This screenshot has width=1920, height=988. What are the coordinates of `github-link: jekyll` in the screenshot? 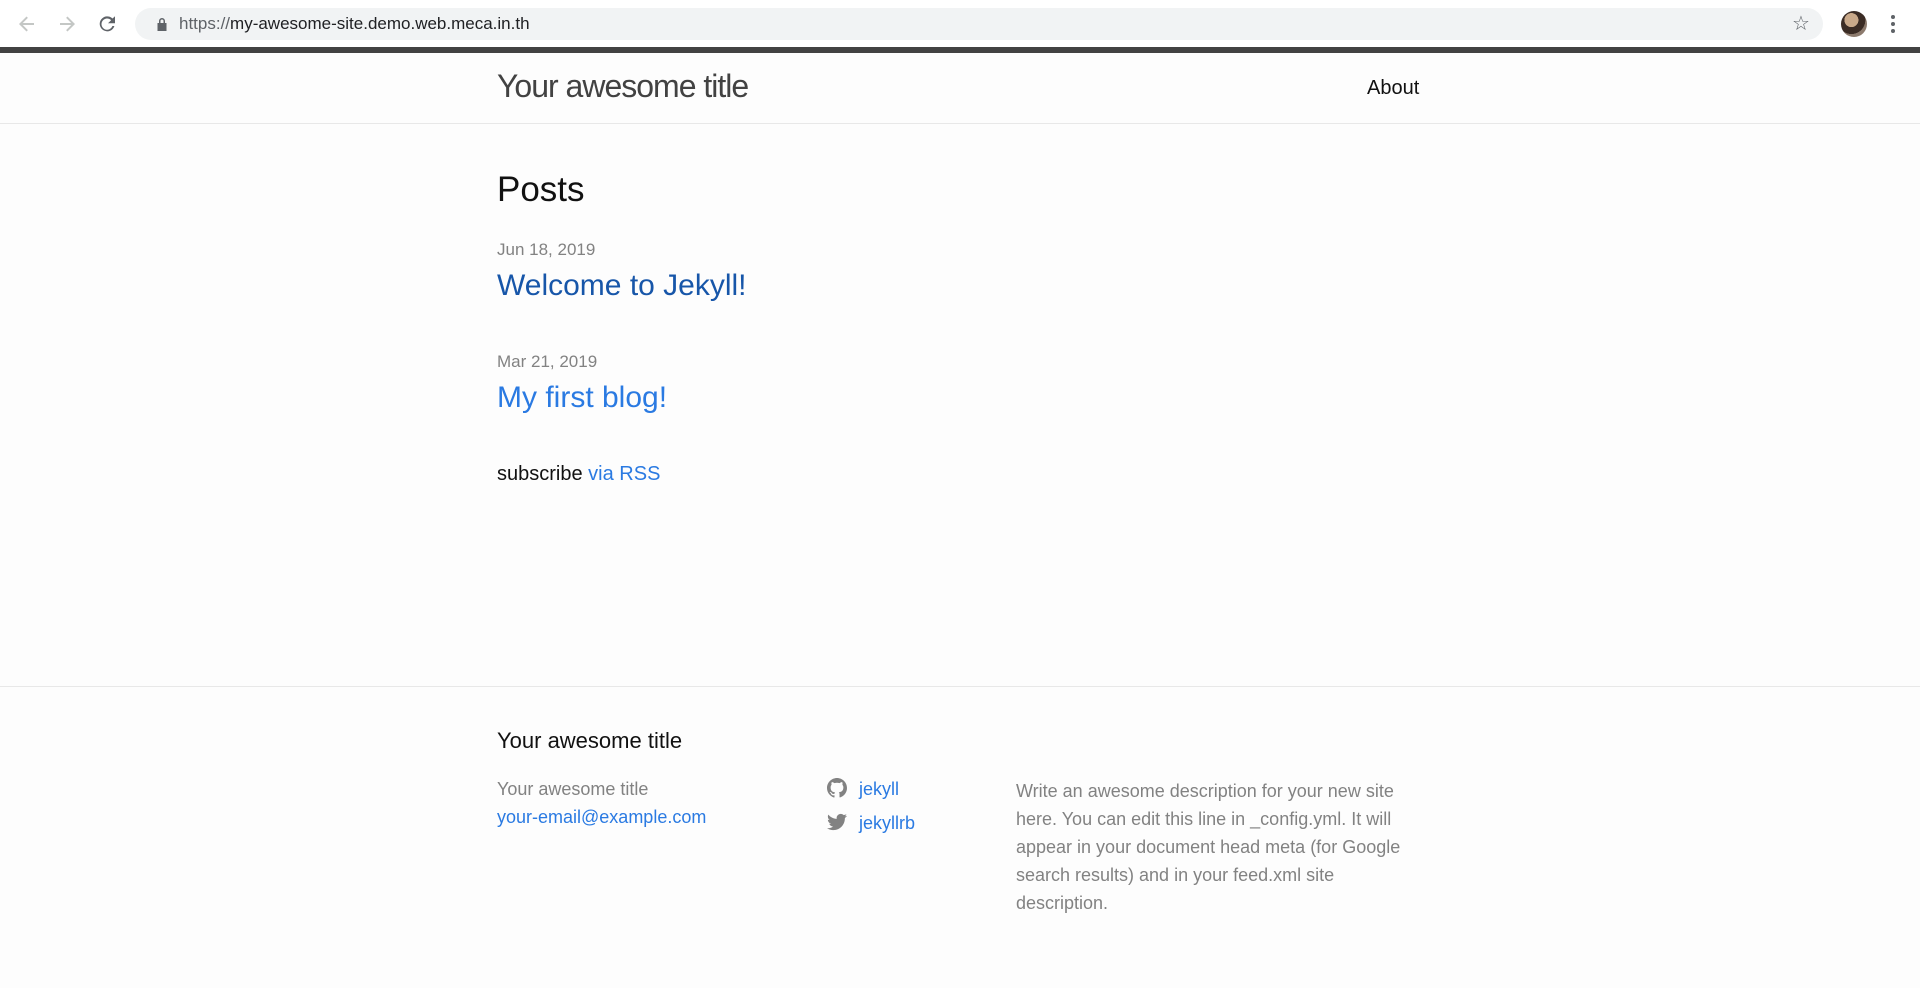 It's located at (879, 789).